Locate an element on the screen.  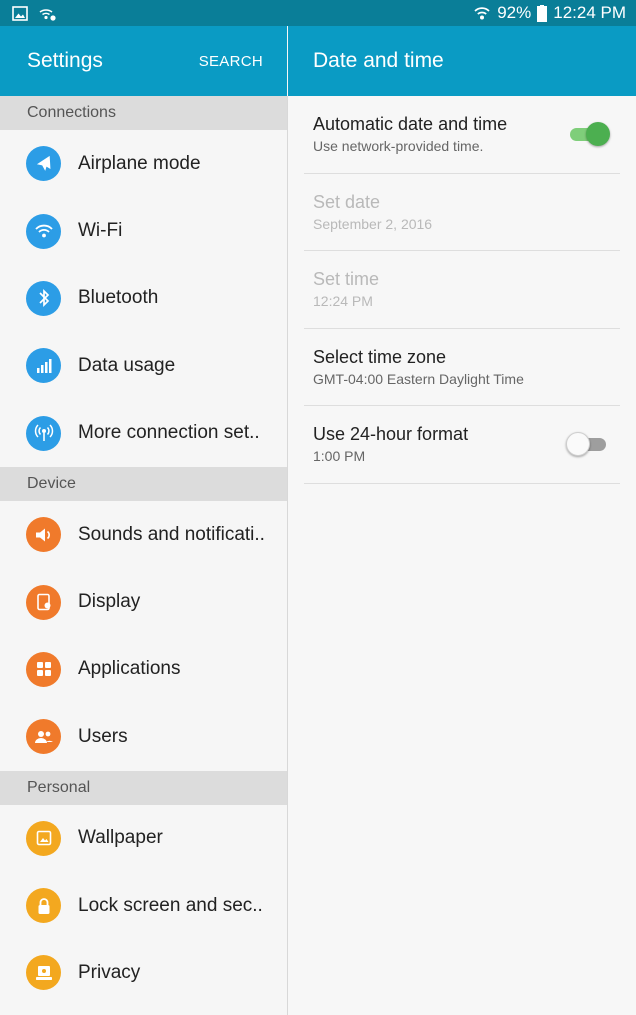
settings-app-bar: Settings SEARCH is located at coordinates (143, 61).